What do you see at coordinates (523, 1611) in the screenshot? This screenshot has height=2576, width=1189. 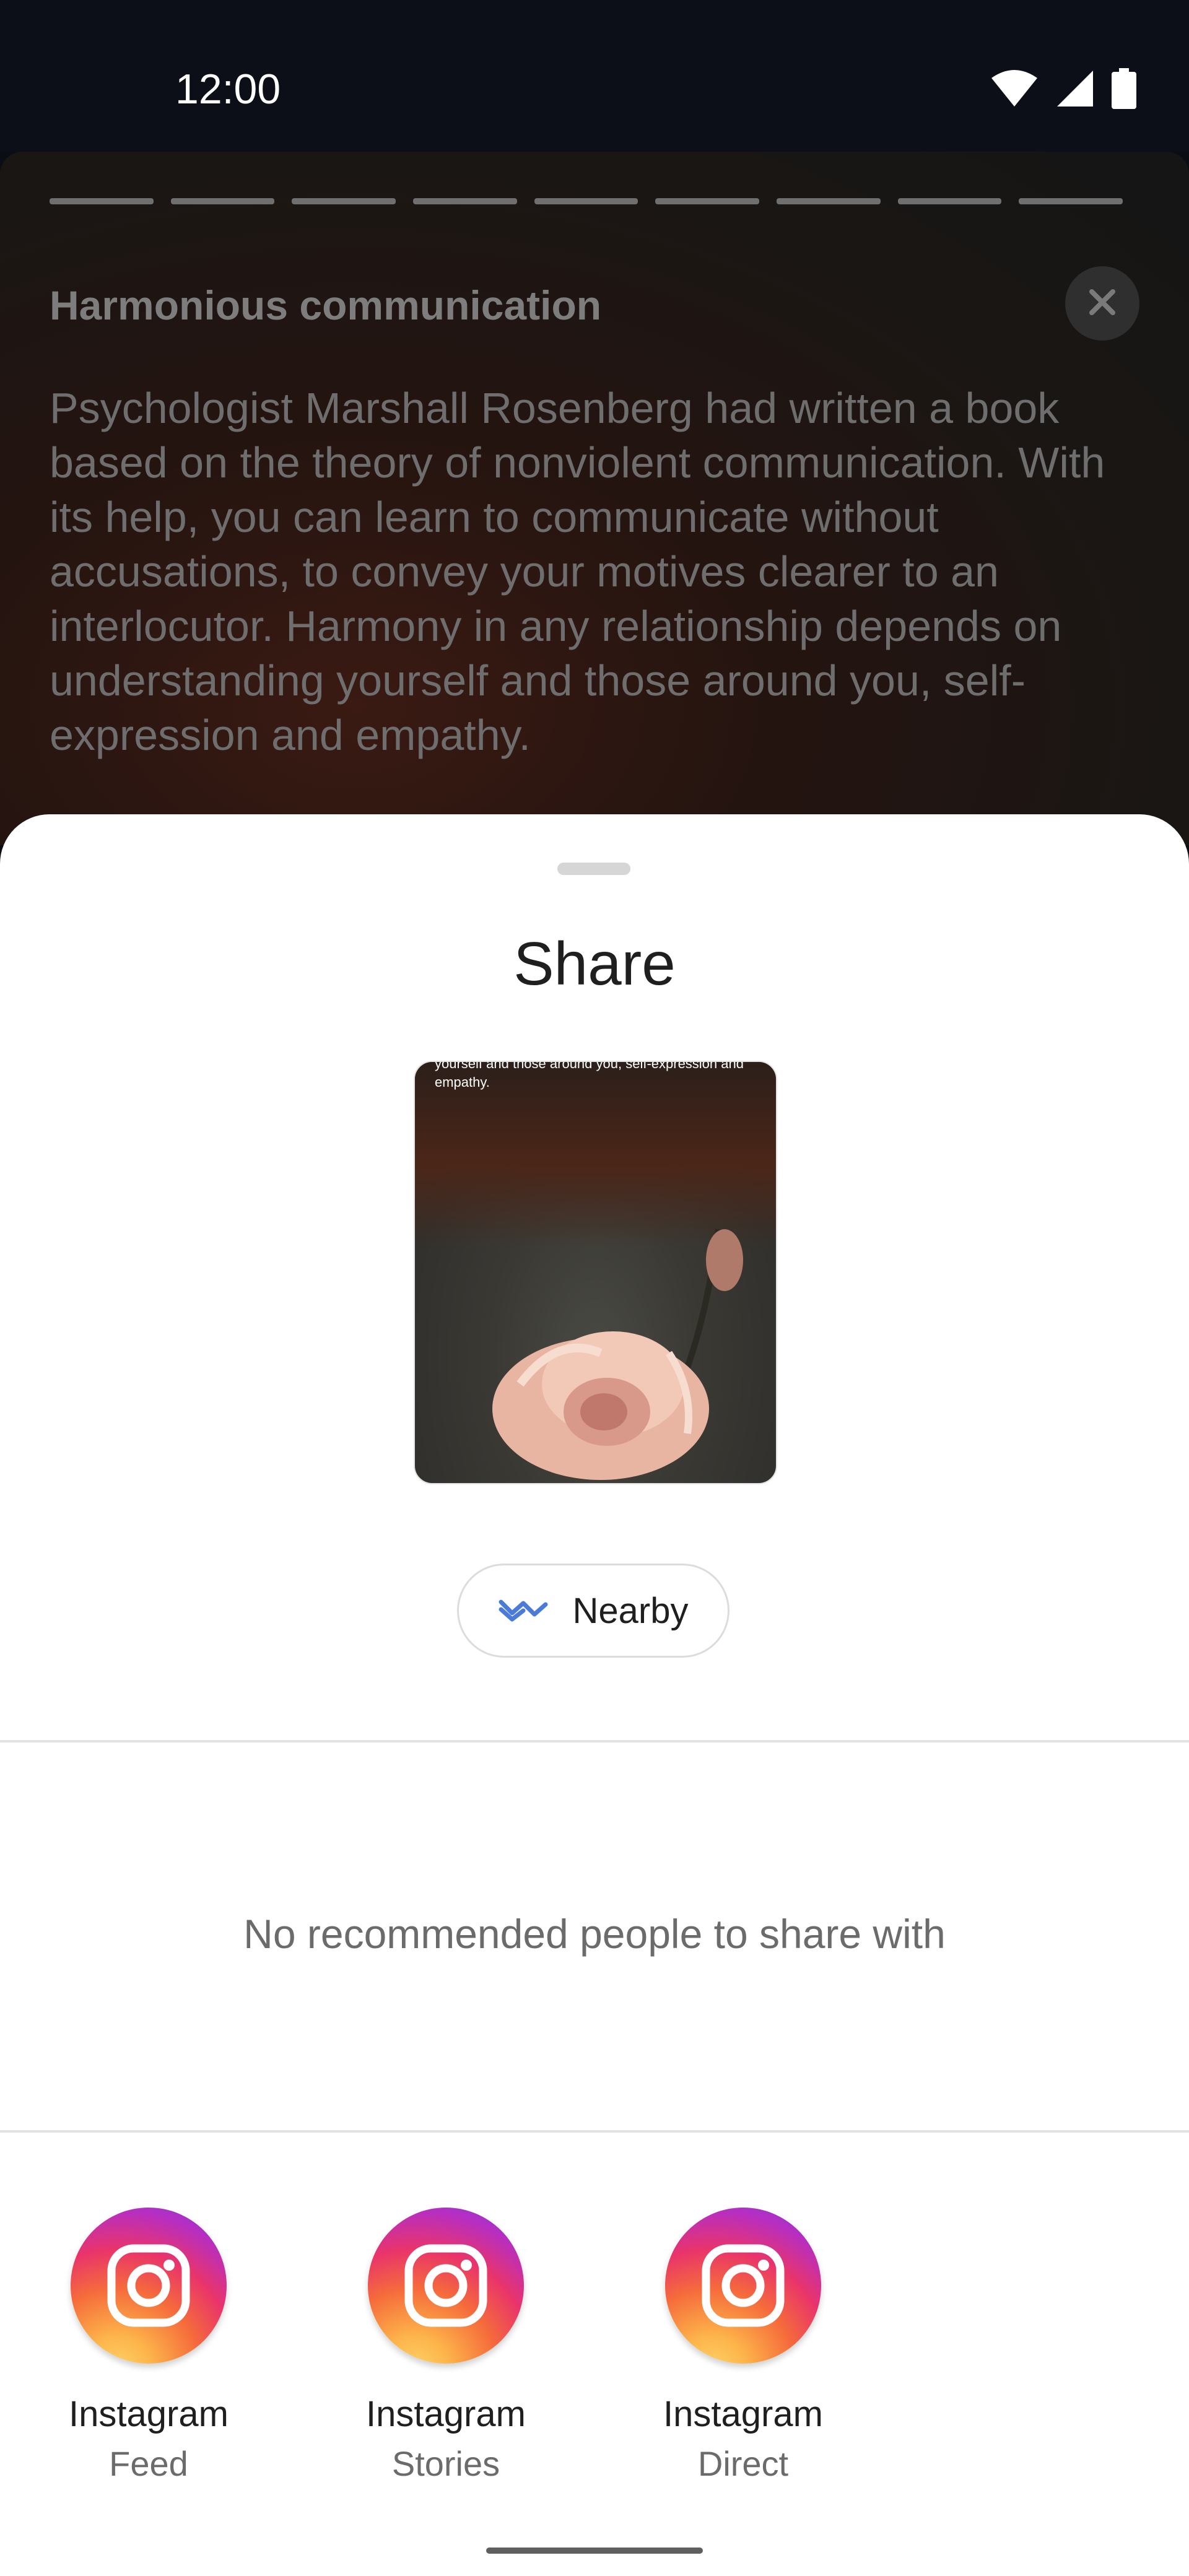 I see `nearby-icon` at bounding box center [523, 1611].